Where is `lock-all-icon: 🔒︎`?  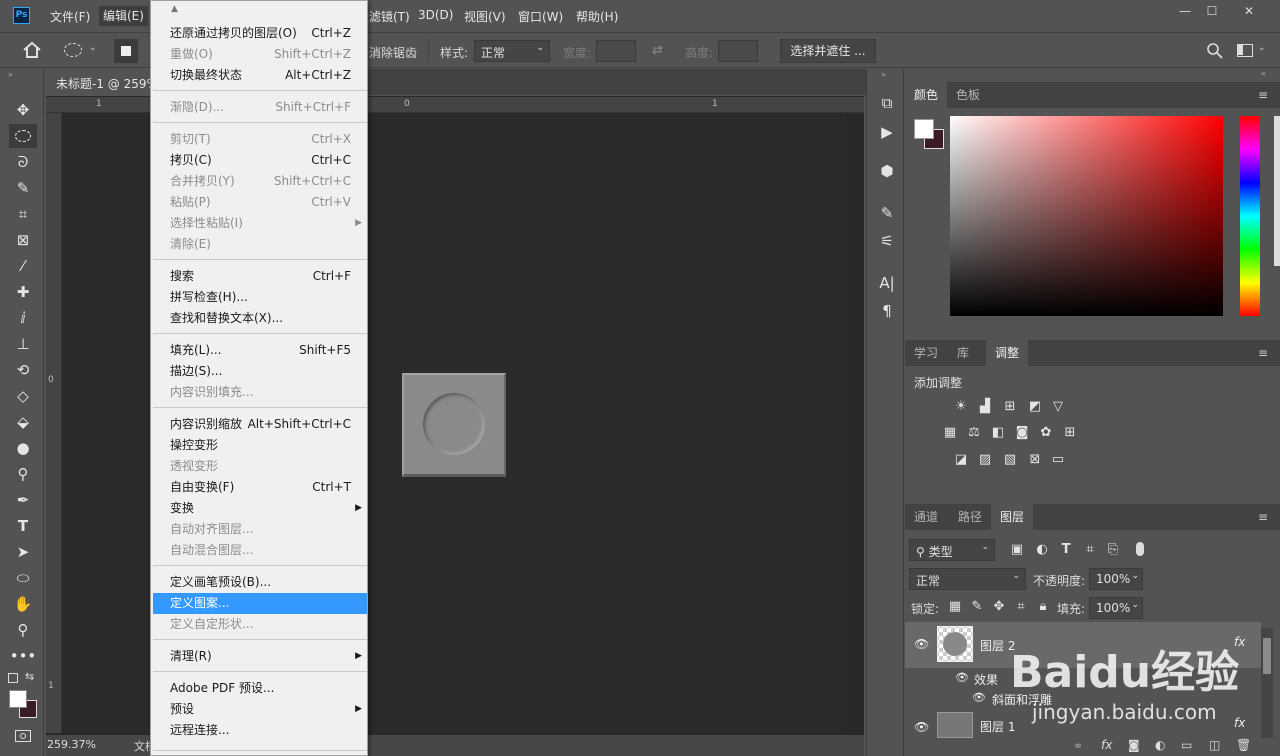 lock-all-icon: 🔒︎ is located at coordinates (1043, 607).